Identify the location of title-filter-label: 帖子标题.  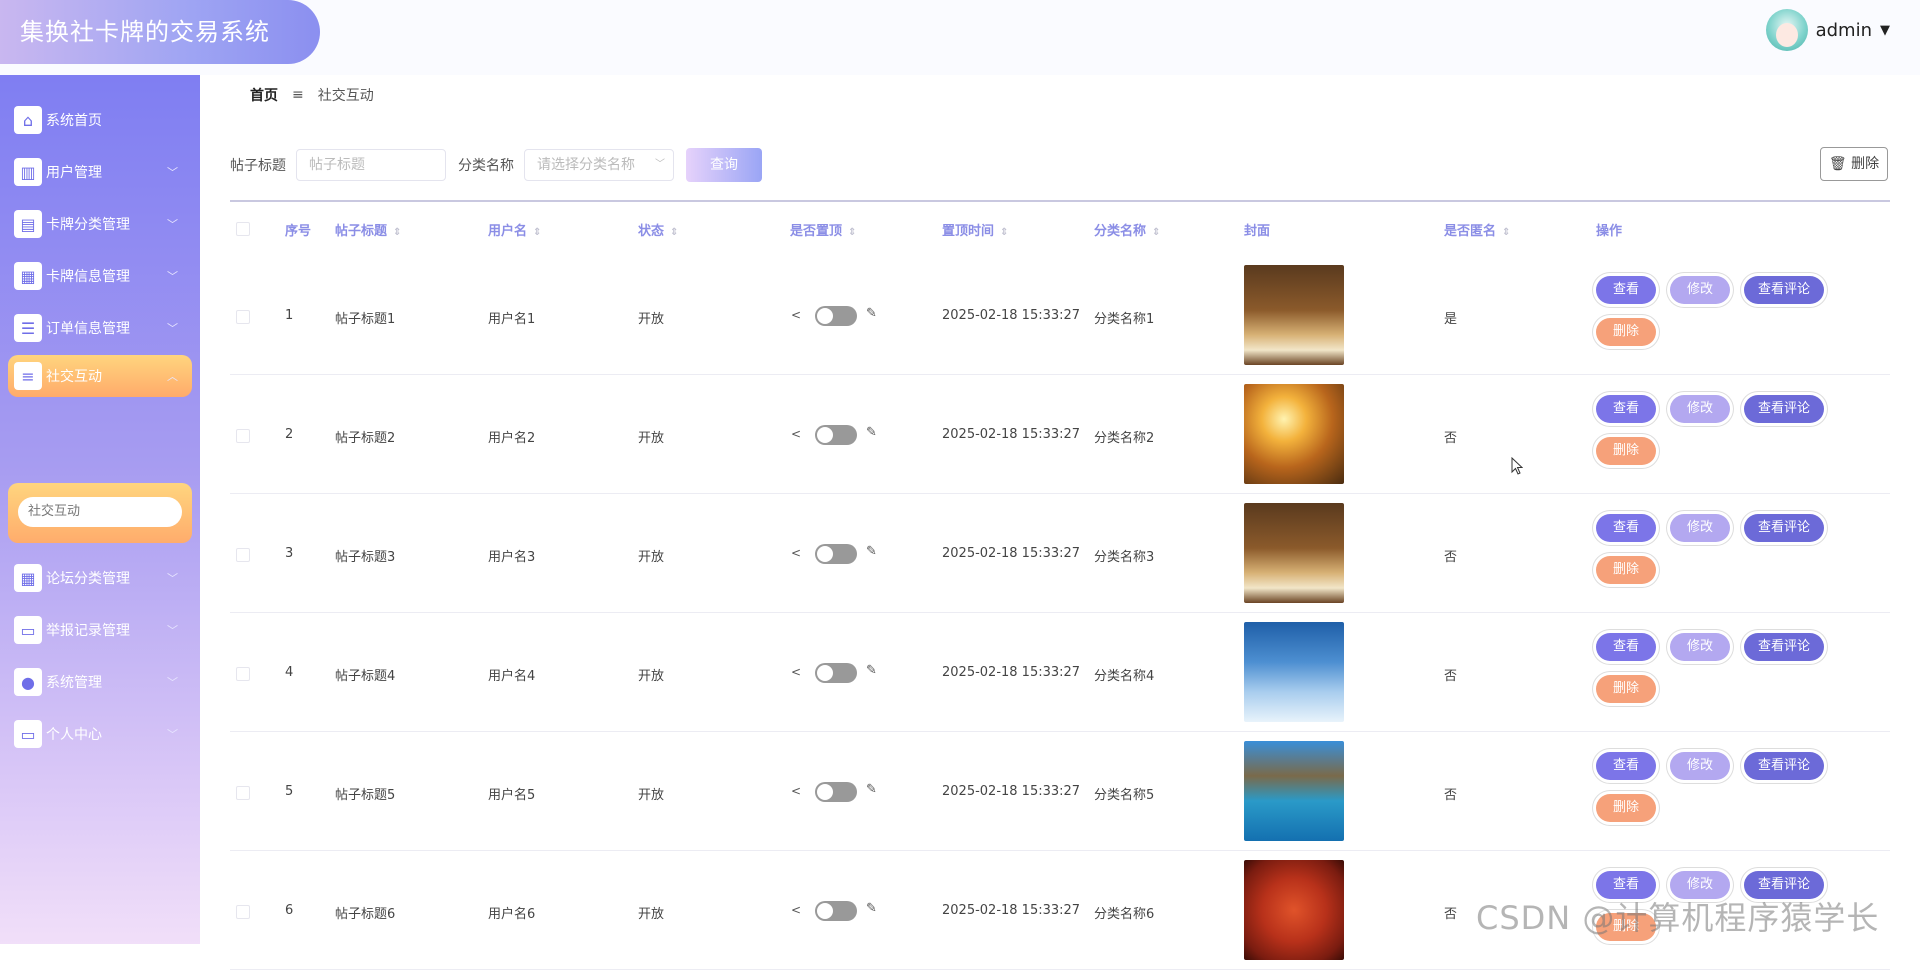
(258, 166).